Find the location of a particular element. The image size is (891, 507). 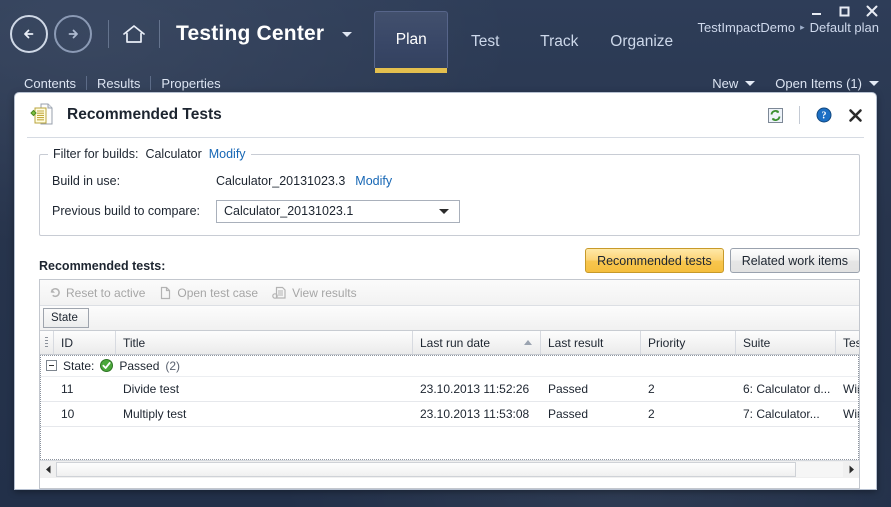

scroll-right-icon is located at coordinates (851, 469).